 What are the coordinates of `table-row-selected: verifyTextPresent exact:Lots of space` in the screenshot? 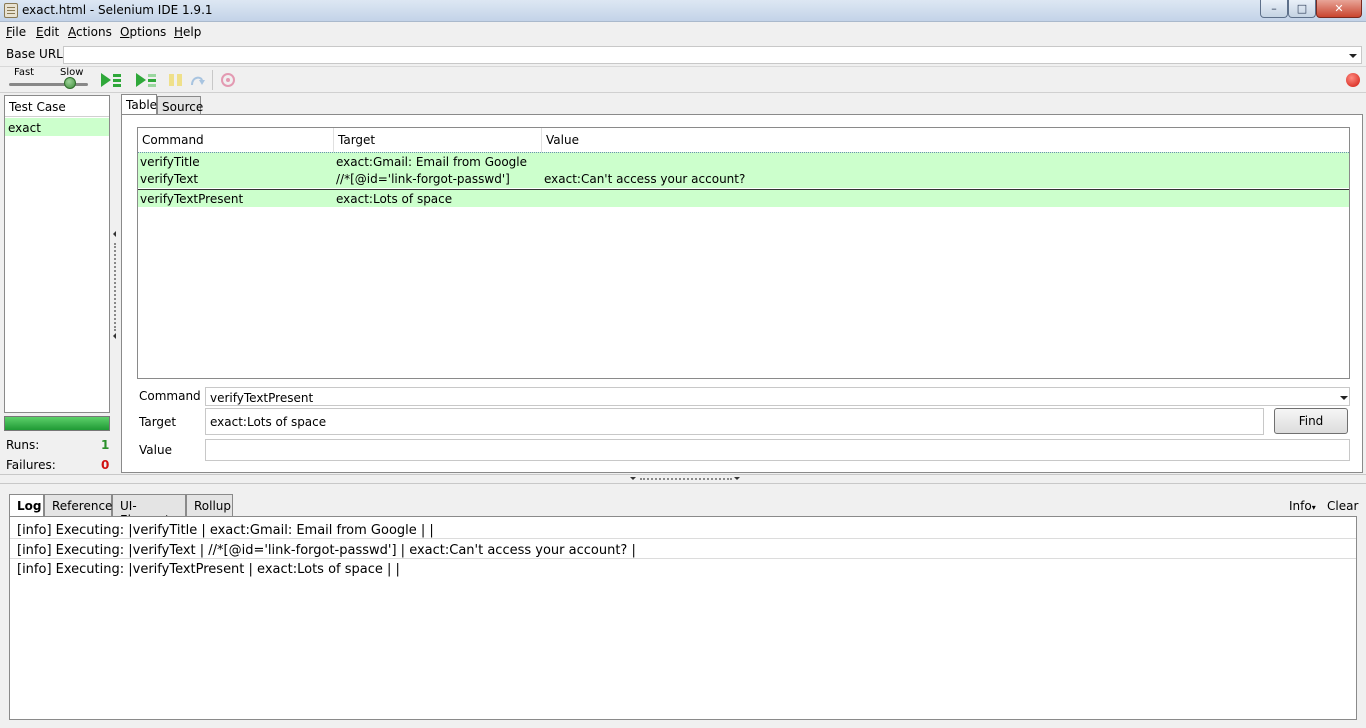 It's located at (743, 198).